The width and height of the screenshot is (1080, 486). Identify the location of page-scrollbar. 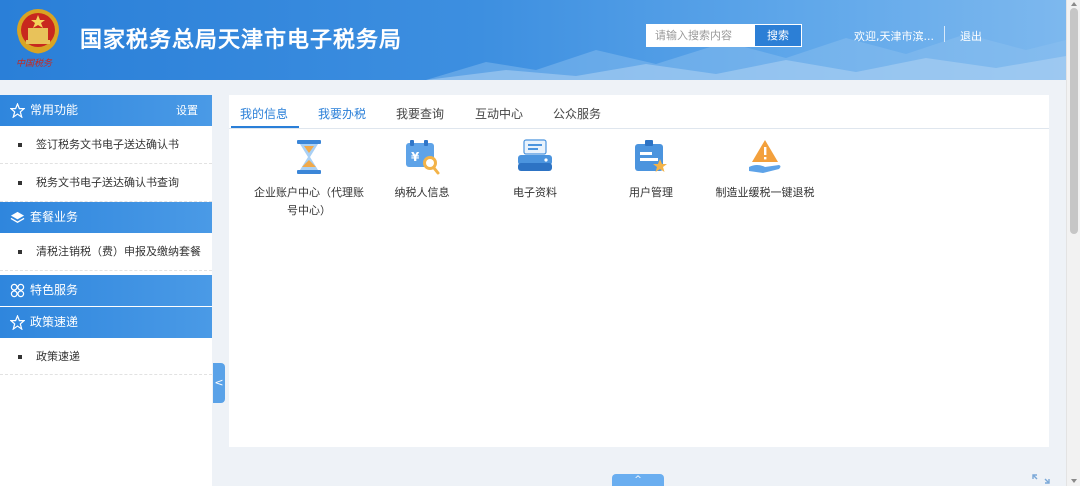
(1073, 243).